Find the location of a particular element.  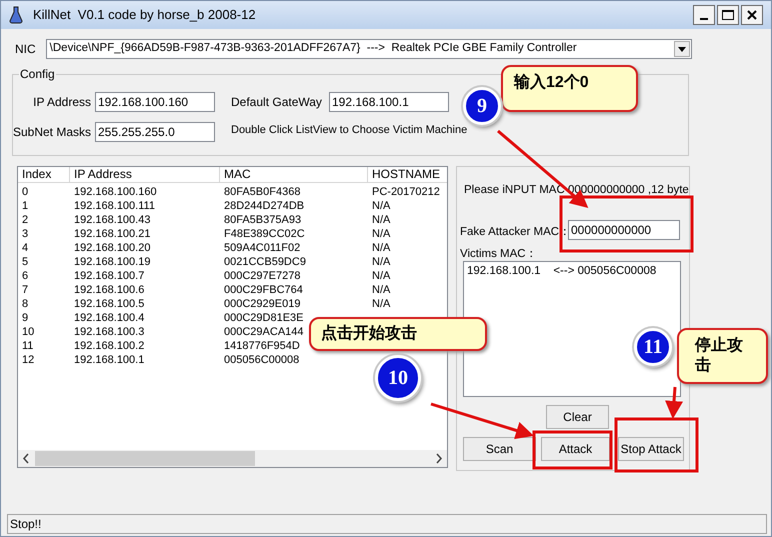

table-cell: 12 is located at coordinates (28, 360).